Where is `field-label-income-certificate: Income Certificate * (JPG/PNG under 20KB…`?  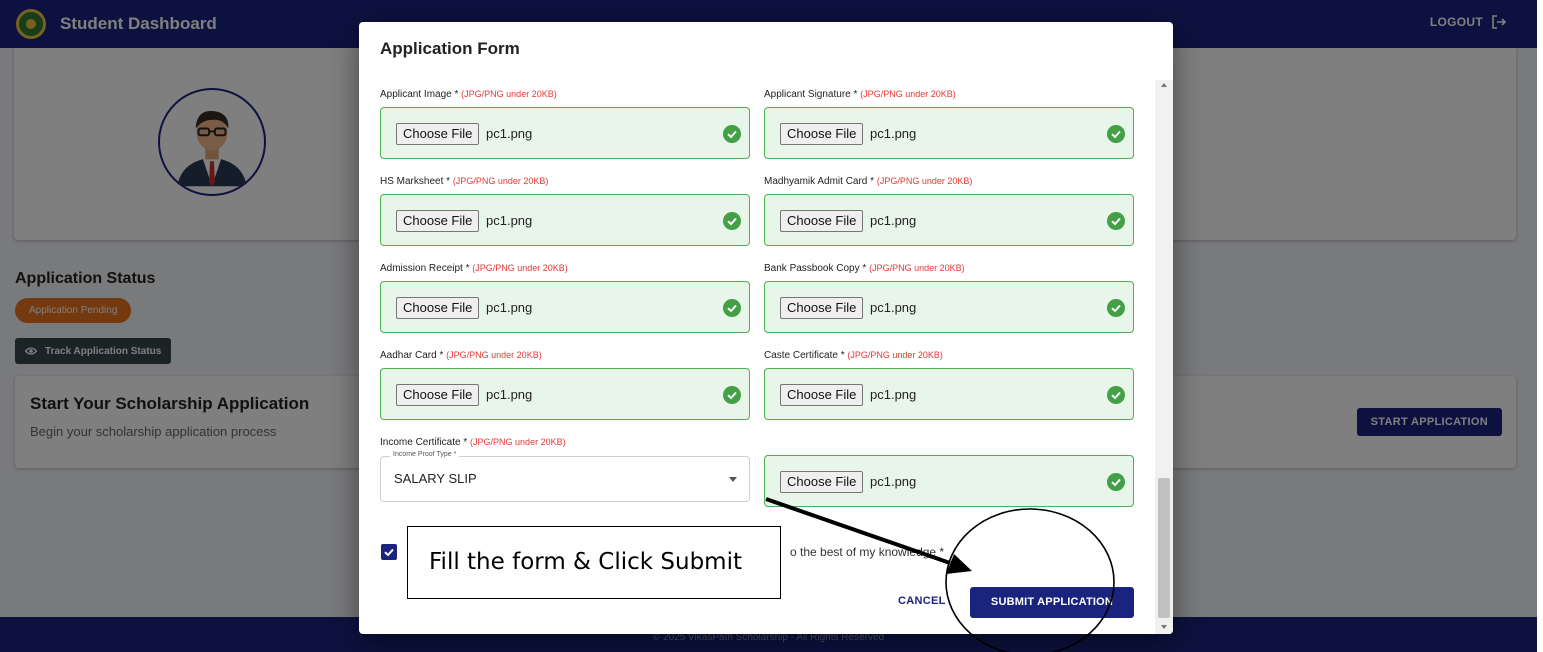
field-label-income-certificate: Income Certificate * (JPG/PNG under 20KB… is located at coordinates (473, 442).